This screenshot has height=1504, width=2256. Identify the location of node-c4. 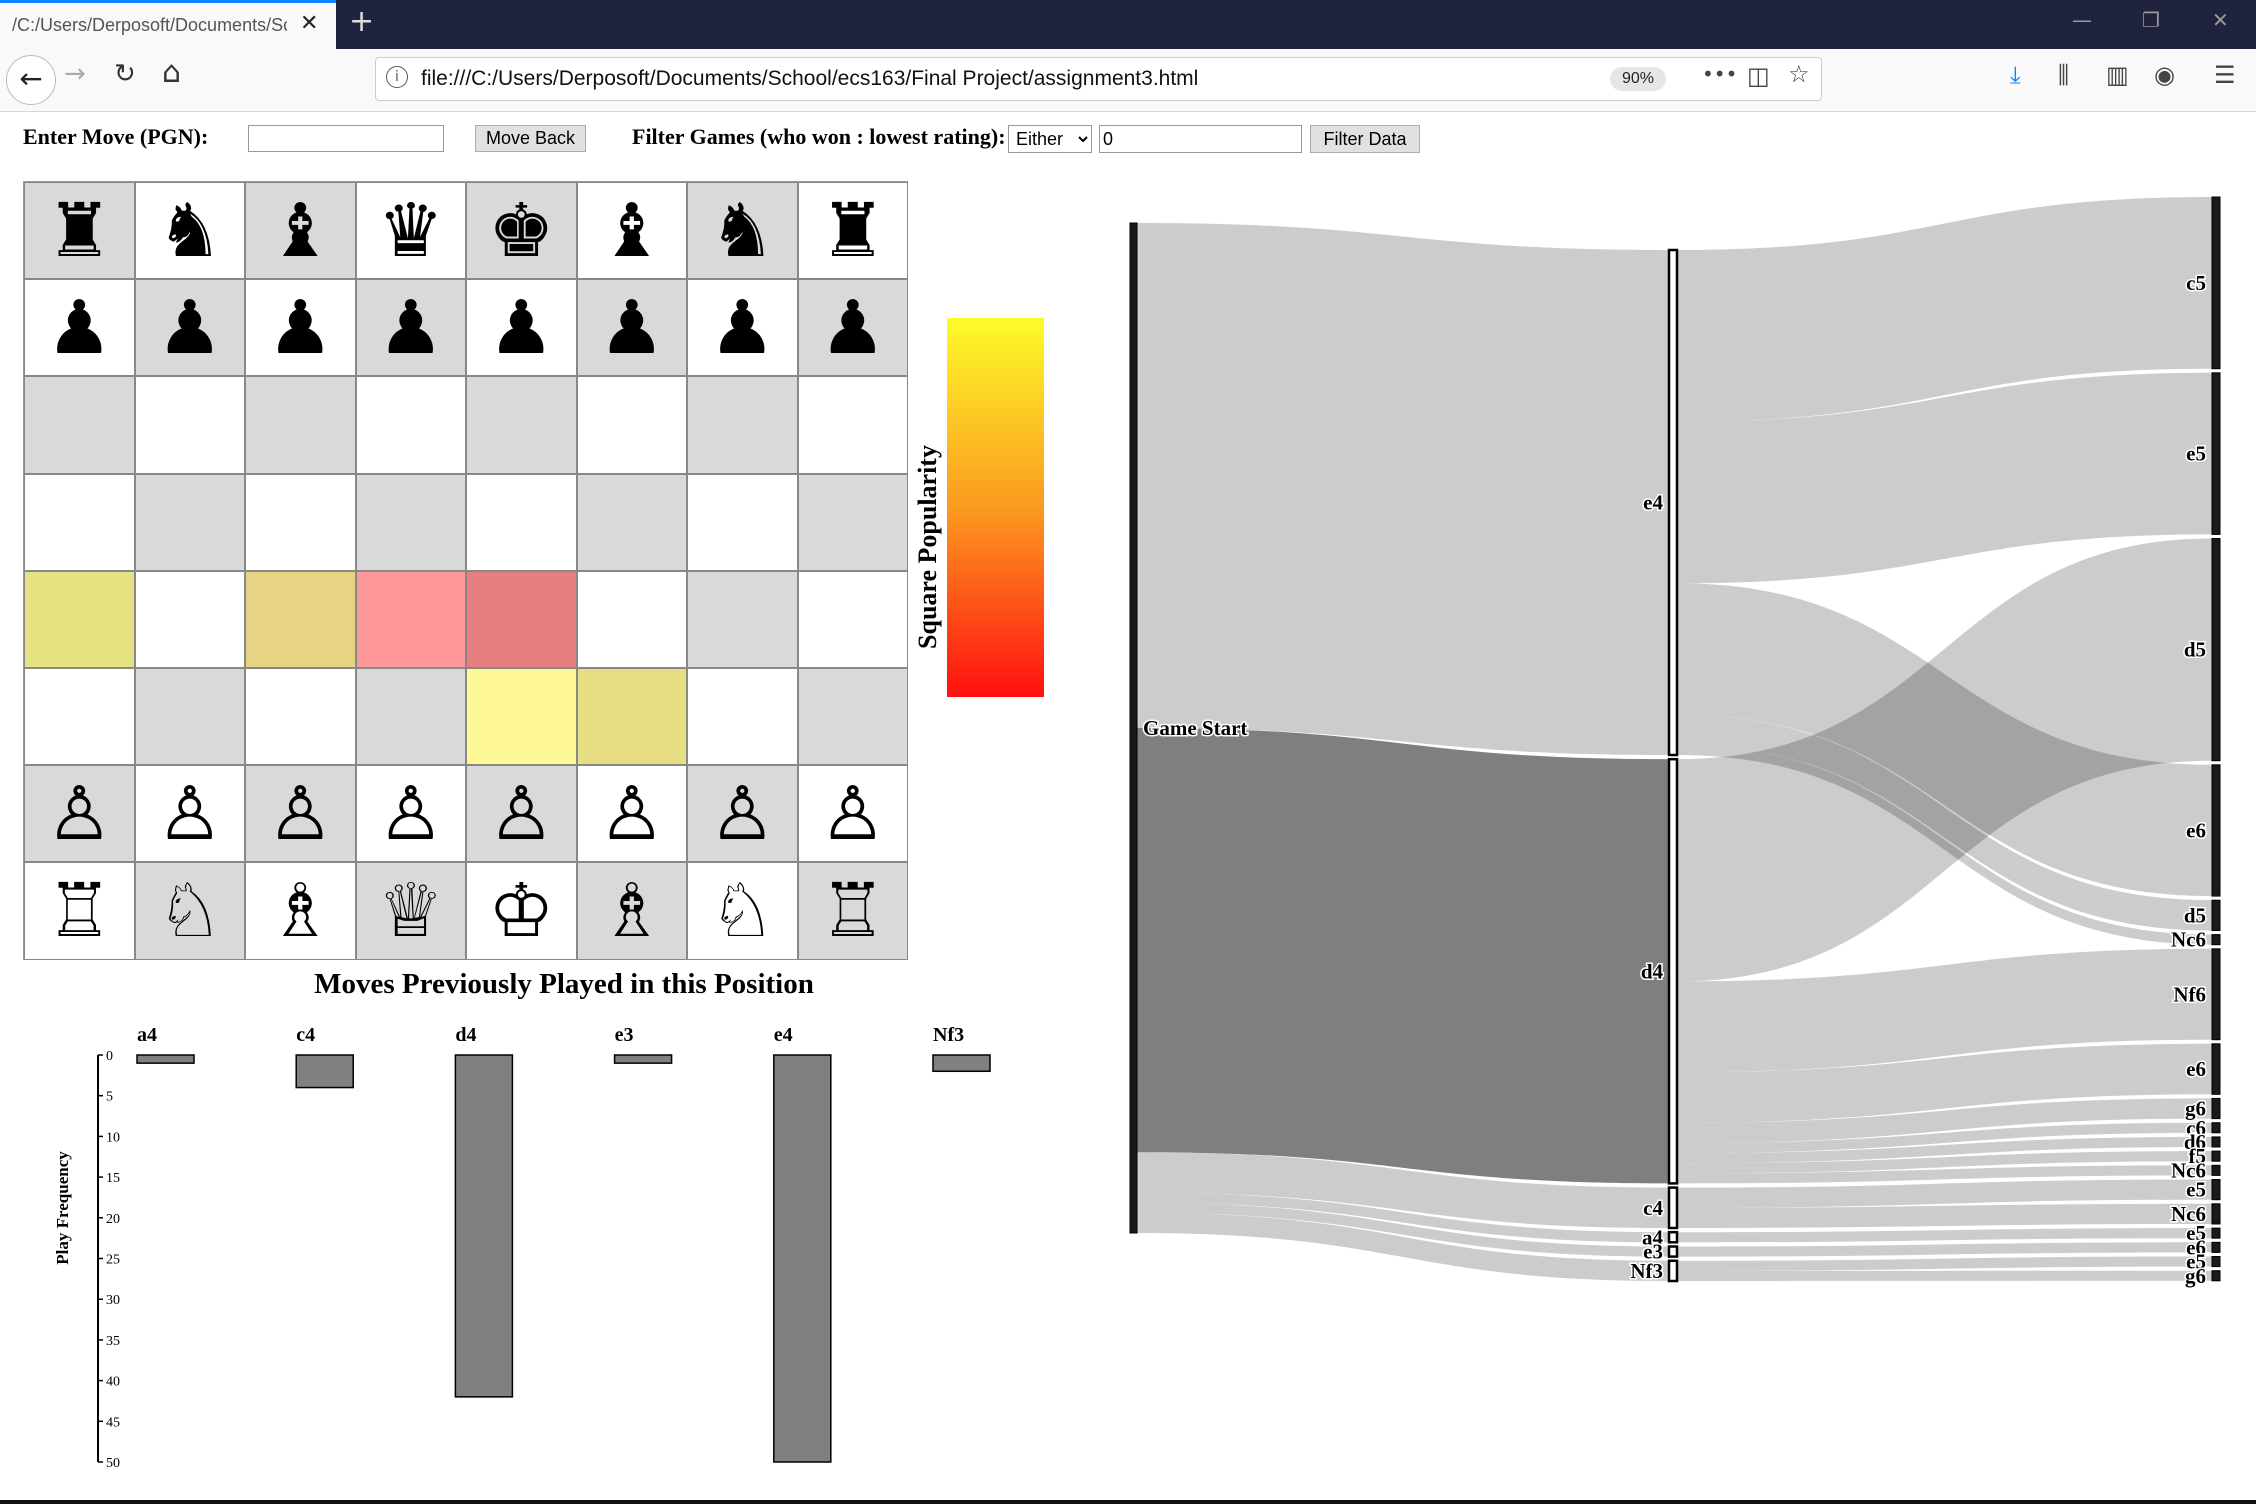
(1673, 1208).